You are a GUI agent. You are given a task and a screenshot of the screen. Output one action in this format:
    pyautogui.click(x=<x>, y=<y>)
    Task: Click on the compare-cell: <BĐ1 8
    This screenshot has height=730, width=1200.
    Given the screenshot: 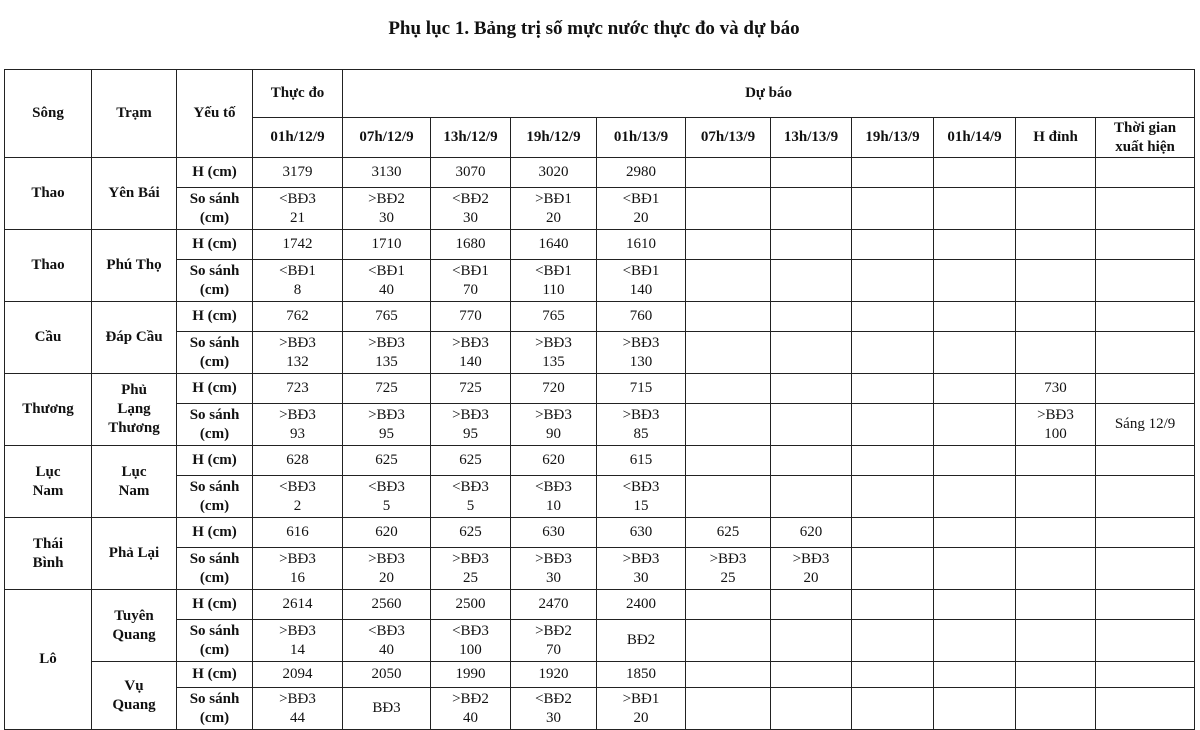 What is the action you would take?
    pyautogui.click(x=297, y=280)
    